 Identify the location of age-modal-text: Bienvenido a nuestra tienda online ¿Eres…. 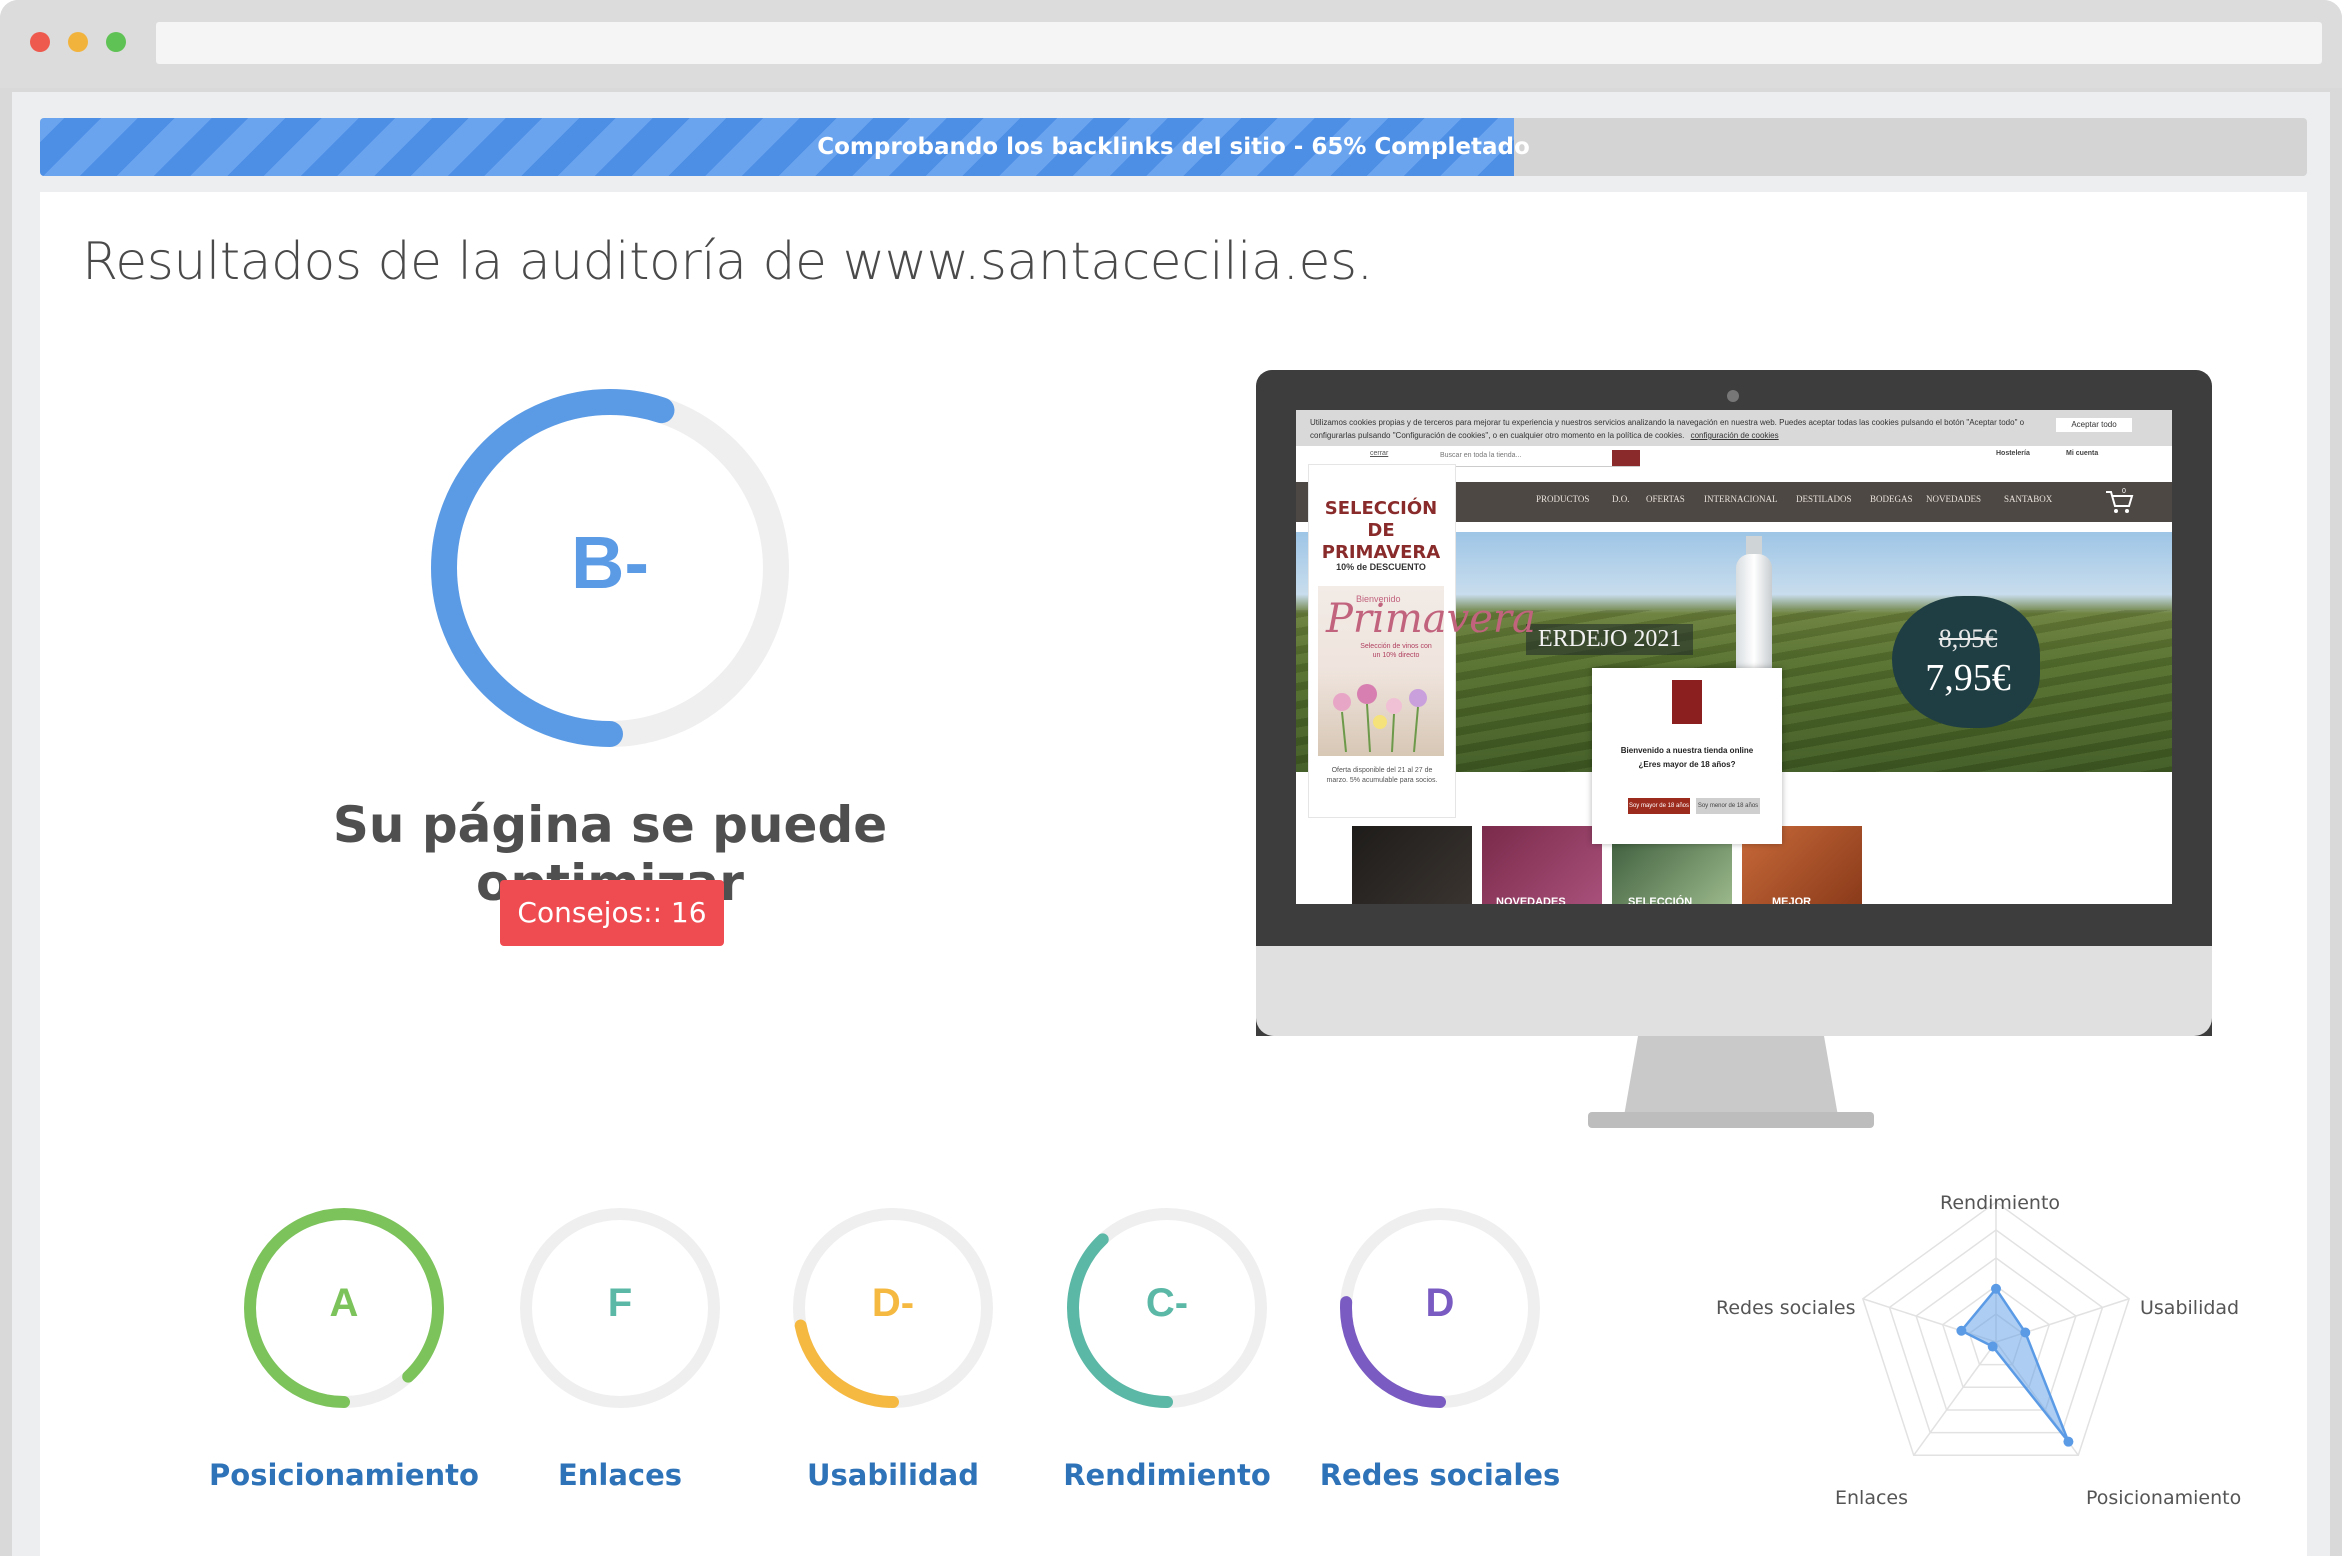
(1687, 758).